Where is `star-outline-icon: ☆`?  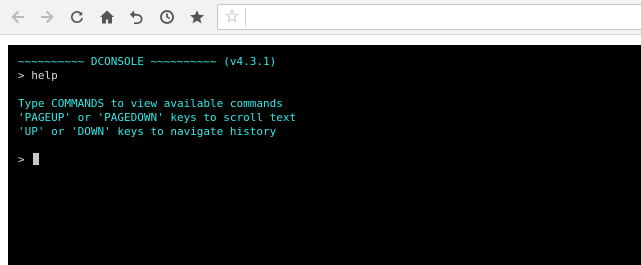 star-outline-icon: ☆ is located at coordinates (232, 17).